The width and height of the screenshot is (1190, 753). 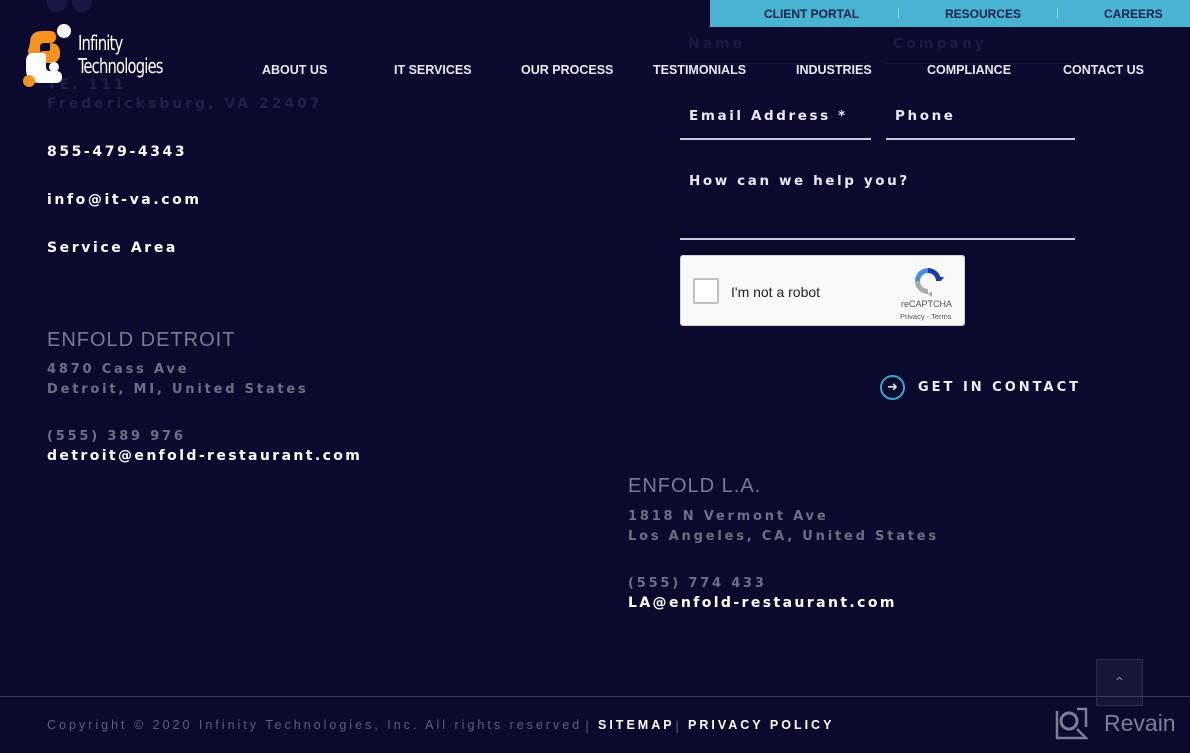 I want to click on footer-divider, so click(x=595, y=696).